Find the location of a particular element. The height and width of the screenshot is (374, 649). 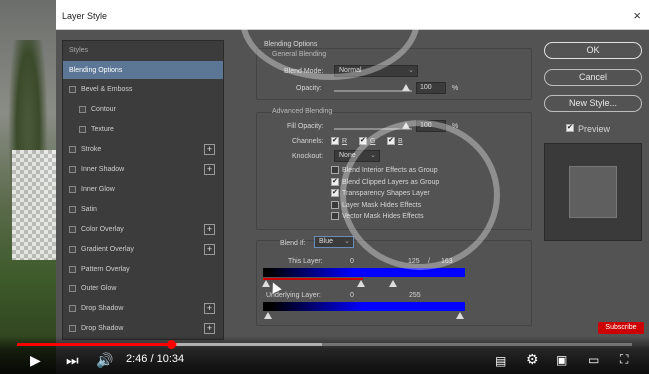

next-icon: ⏭ is located at coordinates (72, 360).